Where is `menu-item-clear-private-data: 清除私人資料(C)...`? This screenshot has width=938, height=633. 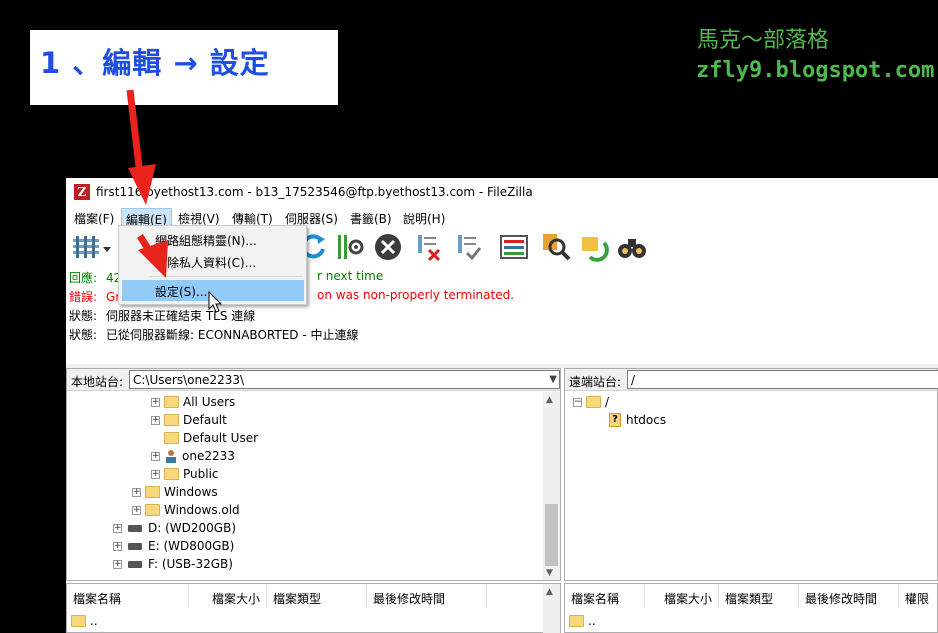
menu-item-clear-private-data: 清除私人資料(C)... is located at coordinates (213, 261).